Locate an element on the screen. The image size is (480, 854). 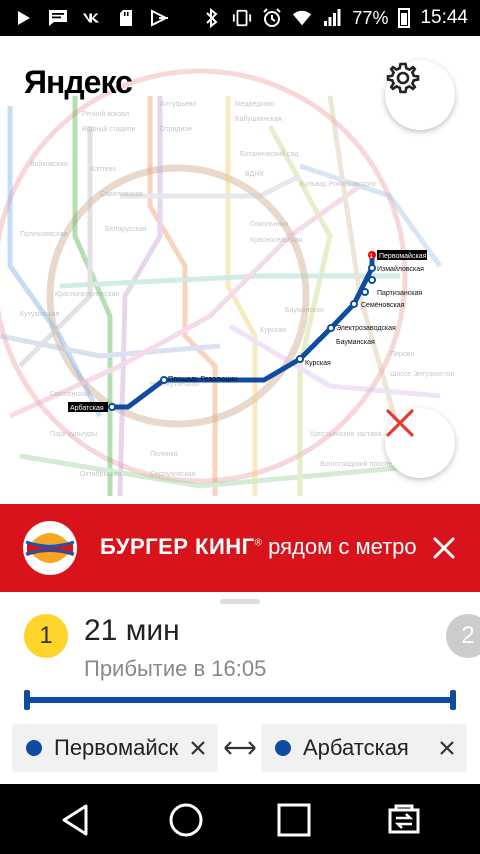
route-progress-line is located at coordinates (240, 700).